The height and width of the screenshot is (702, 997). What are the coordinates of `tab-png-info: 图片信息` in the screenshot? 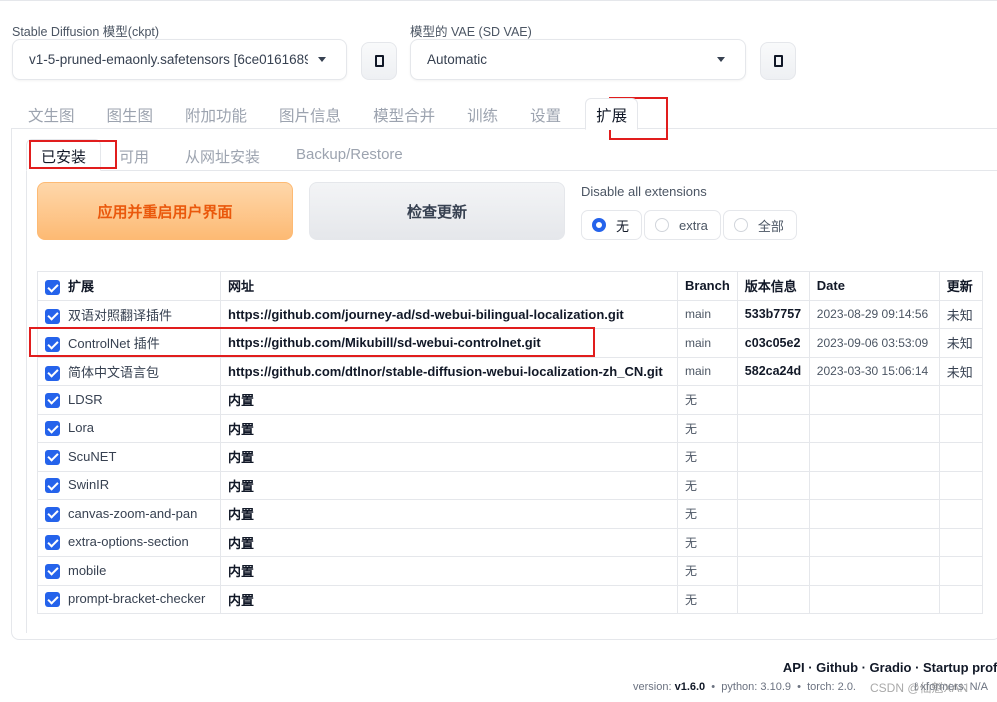 It's located at (310, 114).